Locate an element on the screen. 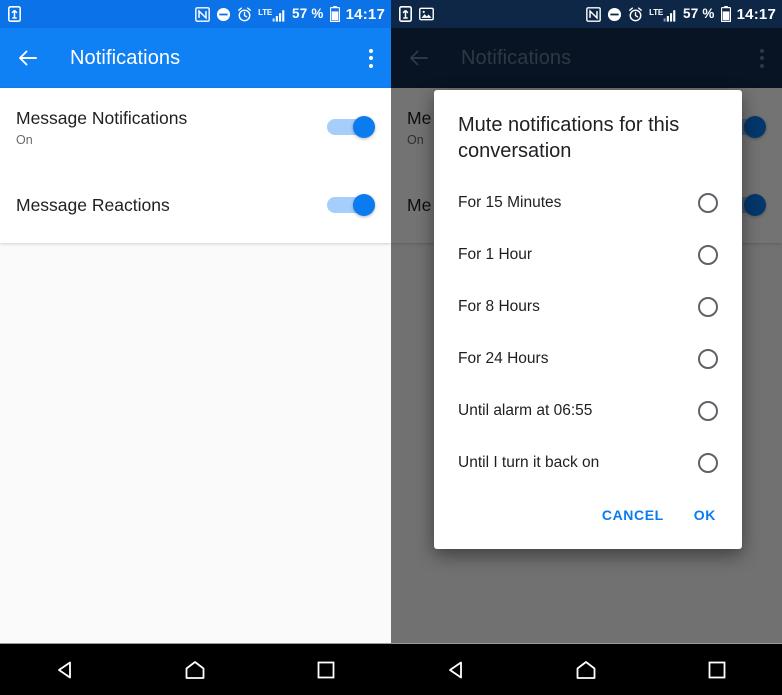 This screenshot has width=782, height=695. overflow-menu-icon is located at coordinates (371, 58).